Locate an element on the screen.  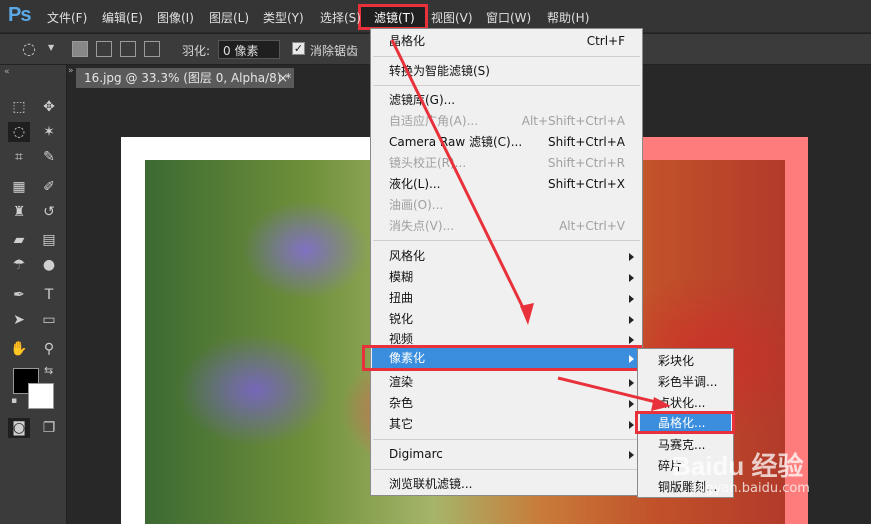
baidu-watermark: Baidu 经验 is located at coordinates (738, 466).